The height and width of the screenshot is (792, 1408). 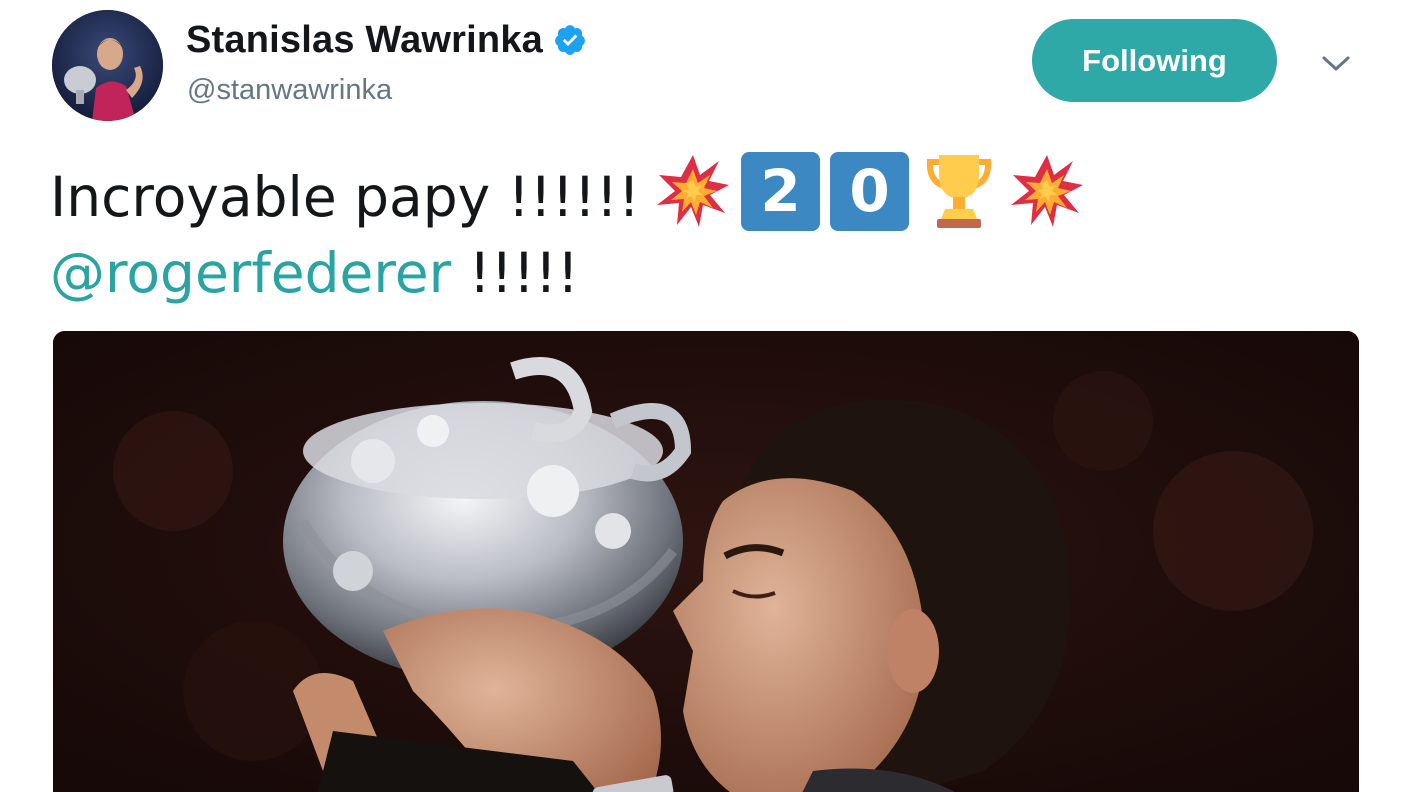 What do you see at coordinates (289, 90) in the screenshot?
I see `user-handle: @stanwawrinka` at bounding box center [289, 90].